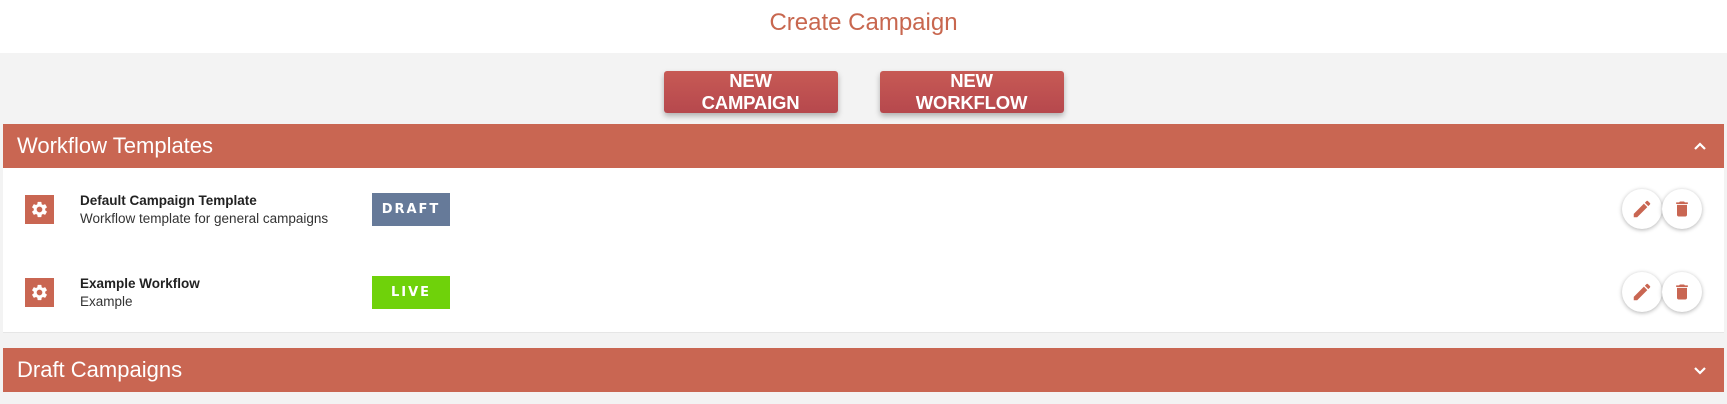 The height and width of the screenshot is (404, 1727). What do you see at coordinates (1700, 146) in the screenshot?
I see `chevron-up-icon` at bounding box center [1700, 146].